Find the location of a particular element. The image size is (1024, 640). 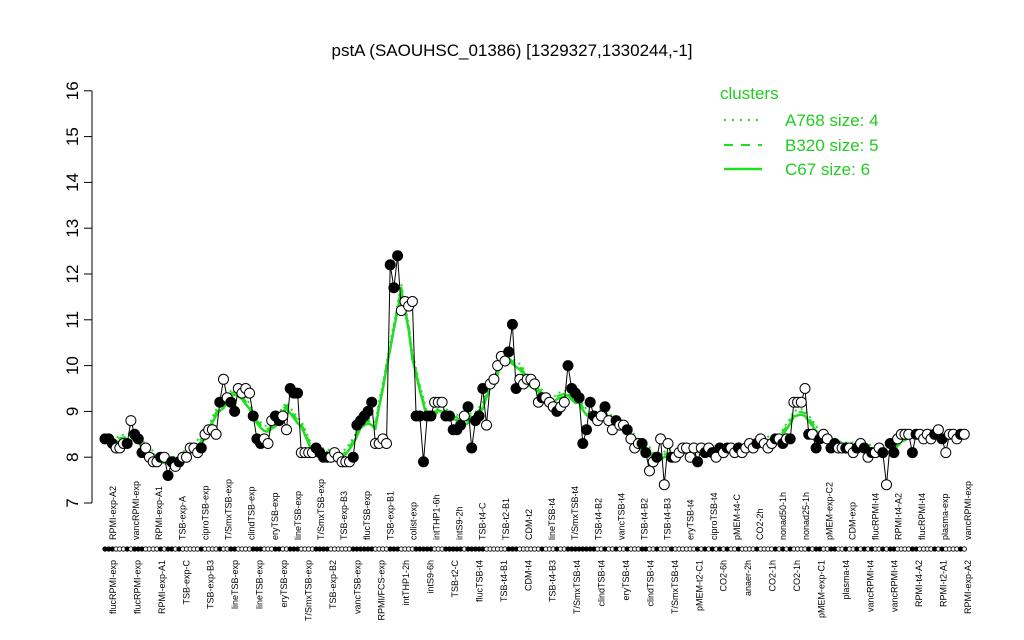

x-tick-label: nonad50-1h is located at coordinates (783, 516).